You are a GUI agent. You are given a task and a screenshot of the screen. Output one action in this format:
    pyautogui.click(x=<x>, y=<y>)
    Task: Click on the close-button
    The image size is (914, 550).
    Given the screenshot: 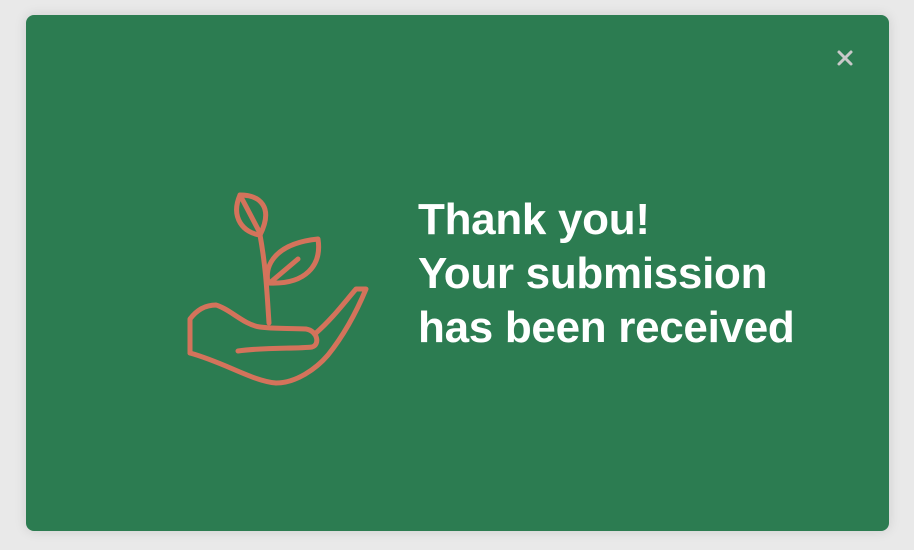 What is the action you would take?
    pyautogui.click(x=845, y=58)
    